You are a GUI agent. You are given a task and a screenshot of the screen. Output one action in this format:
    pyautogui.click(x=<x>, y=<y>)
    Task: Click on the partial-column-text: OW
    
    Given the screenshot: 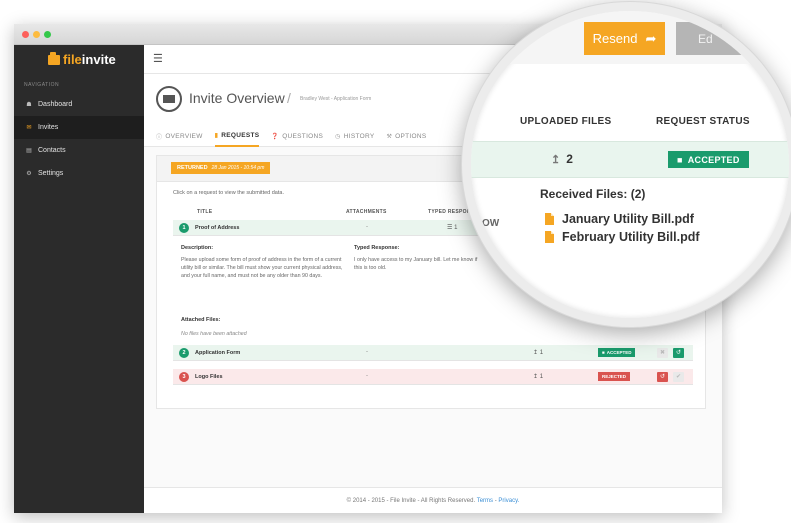 What is the action you would take?
    pyautogui.click(x=491, y=223)
    